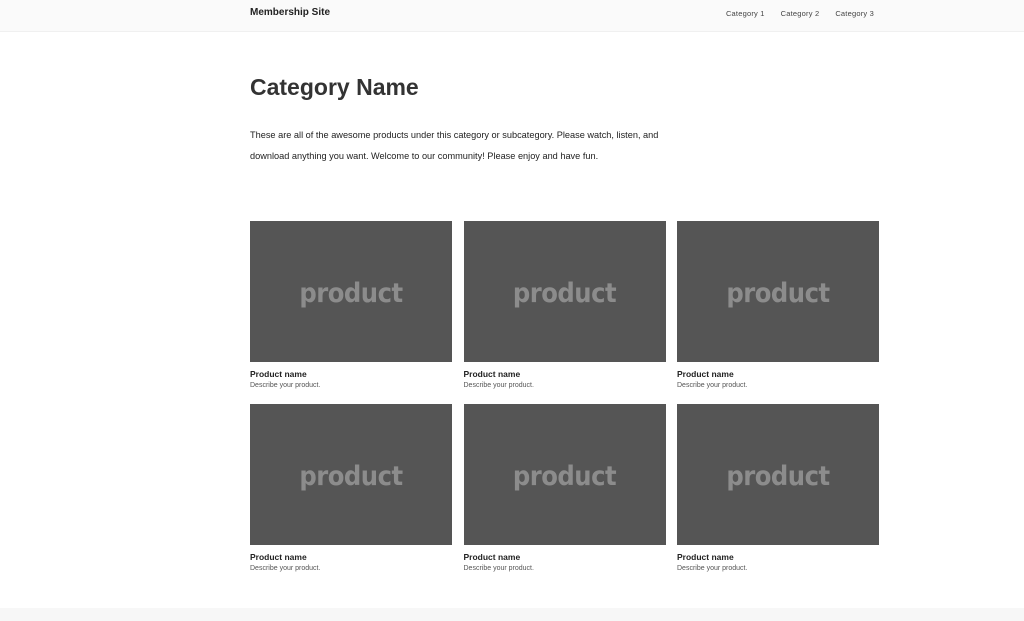 This screenshot has width=1024, height=621. I want to click on footer-bar, so click(512, 614).